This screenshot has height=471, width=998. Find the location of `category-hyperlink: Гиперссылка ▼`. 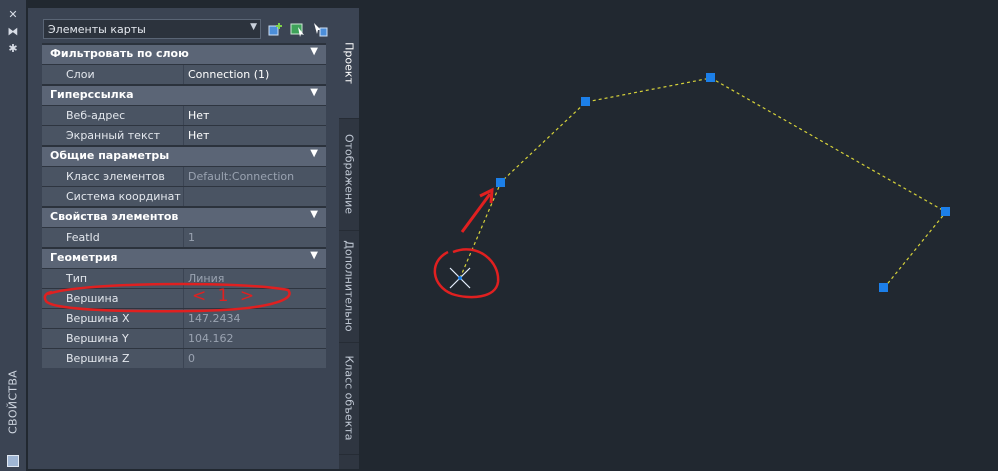

category-hyperlink: Гиперссылка ▼ is located at coordinates (184, 94).